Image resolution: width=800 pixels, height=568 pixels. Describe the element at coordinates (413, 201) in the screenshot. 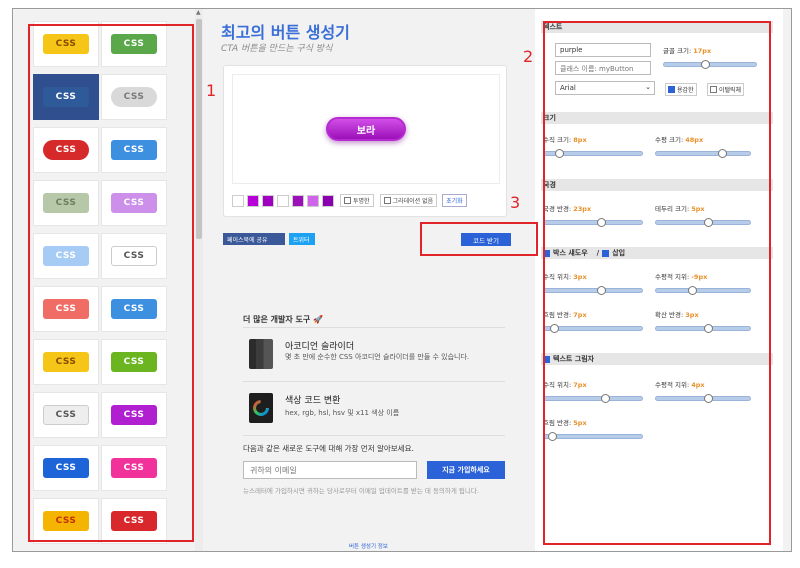

I see `no-gradient-label: 그라데이션 없음` at that location.